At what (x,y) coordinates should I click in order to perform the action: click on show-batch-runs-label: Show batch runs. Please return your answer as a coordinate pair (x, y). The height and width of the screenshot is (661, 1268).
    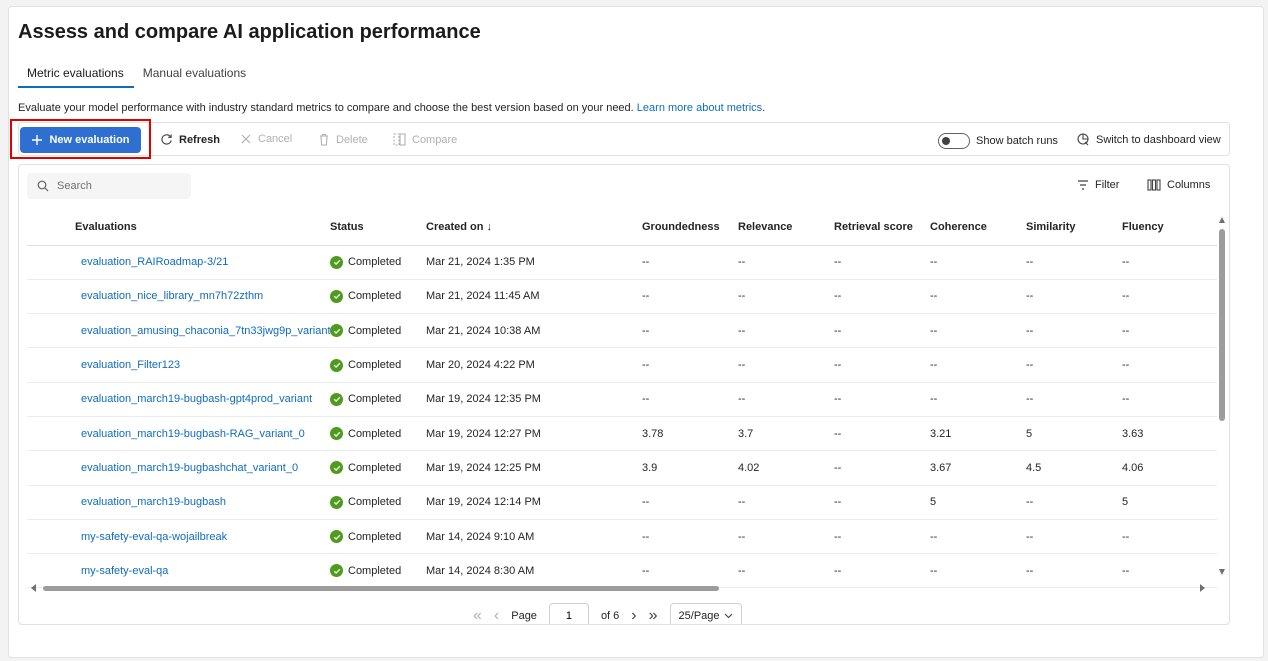
    Looking at the image, I should click on (1017, 141).